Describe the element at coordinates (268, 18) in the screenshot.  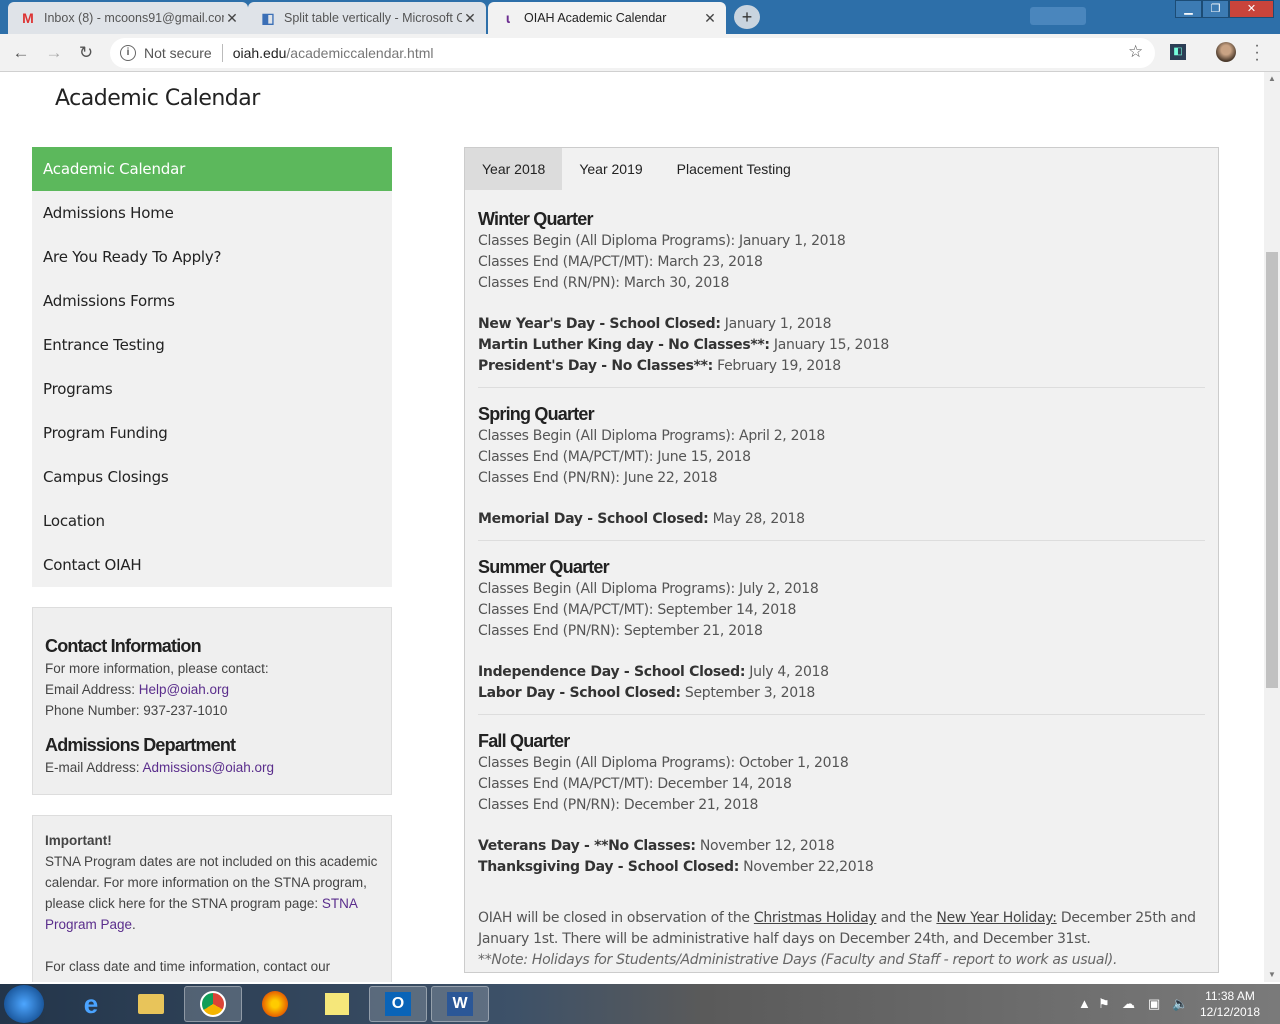
I see `office-icon: ◧` at that location.